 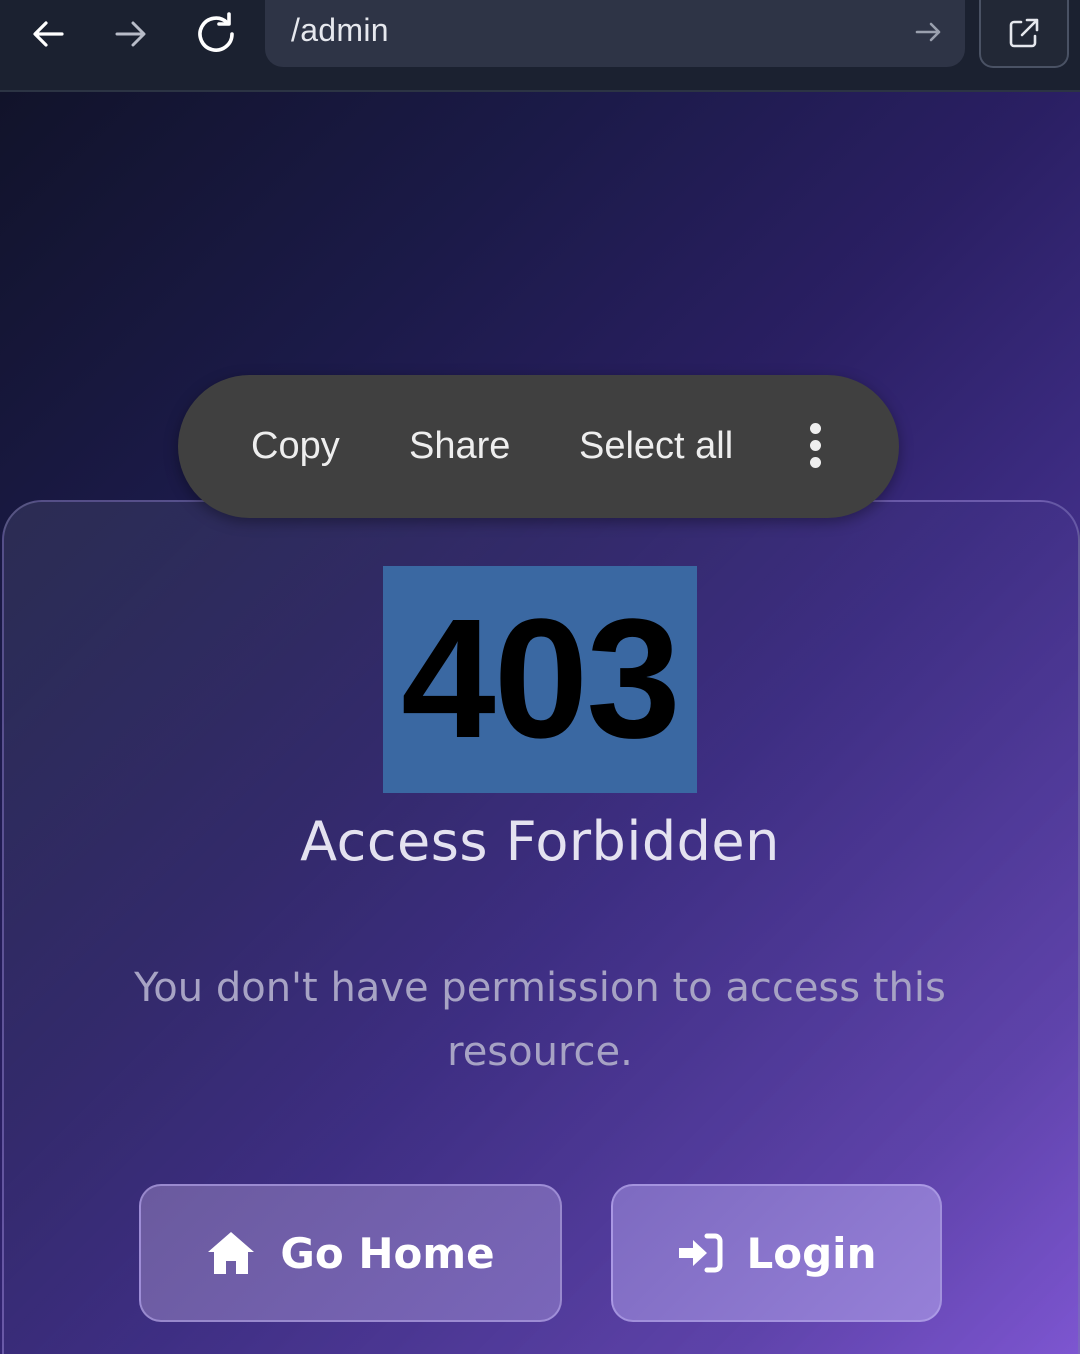 I want to click on forward-button, so click(x=131, y=34).